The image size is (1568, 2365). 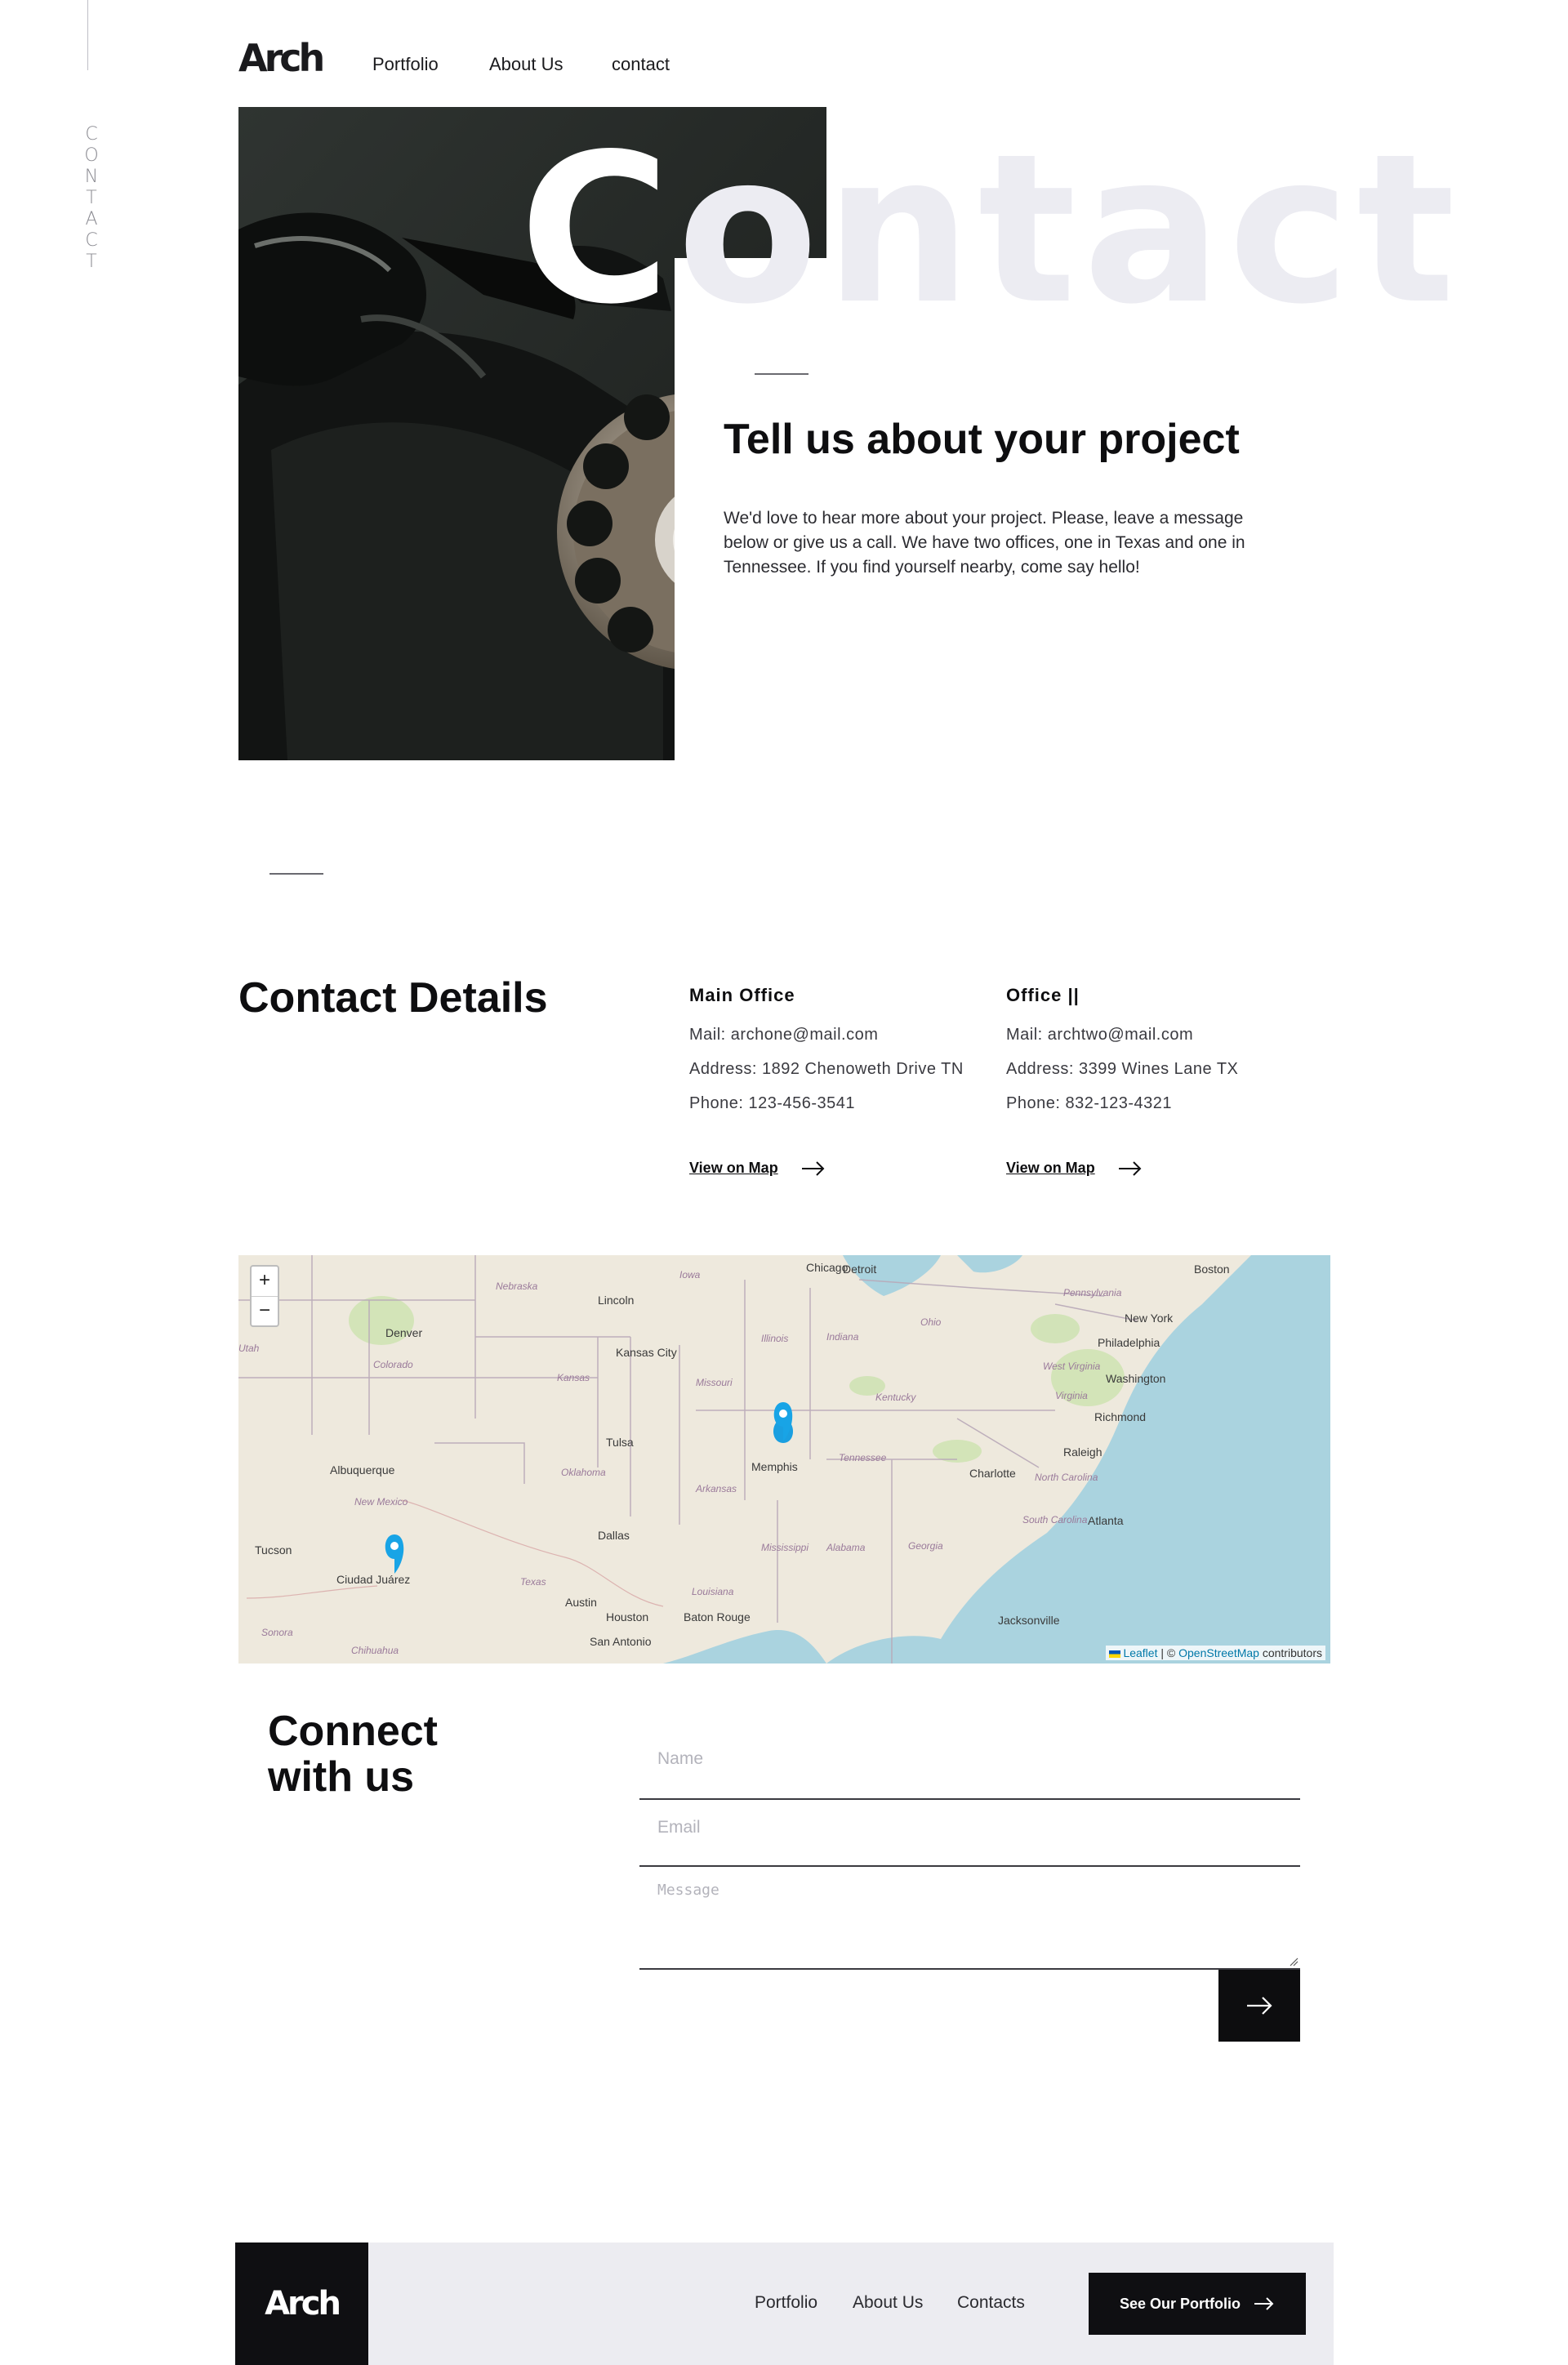 I want to click on footer-link-about-us: About Us, so click(x=888, y=2303).